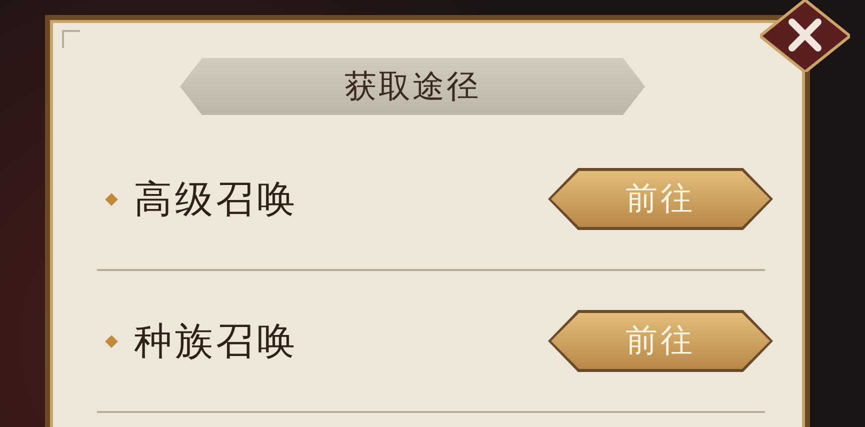  I want to click on source-label: 种族召唤, so click(216, 341).